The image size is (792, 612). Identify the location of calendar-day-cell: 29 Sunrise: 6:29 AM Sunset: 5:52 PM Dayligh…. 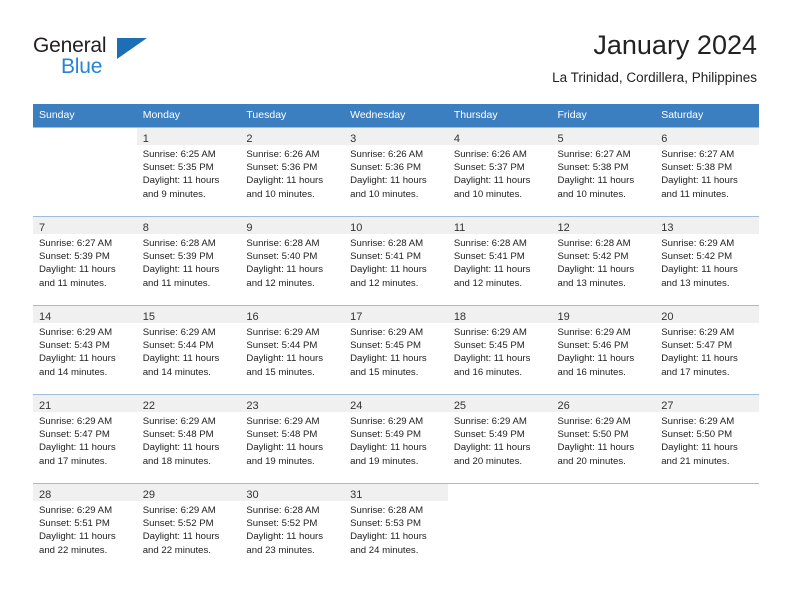
(188, 527).